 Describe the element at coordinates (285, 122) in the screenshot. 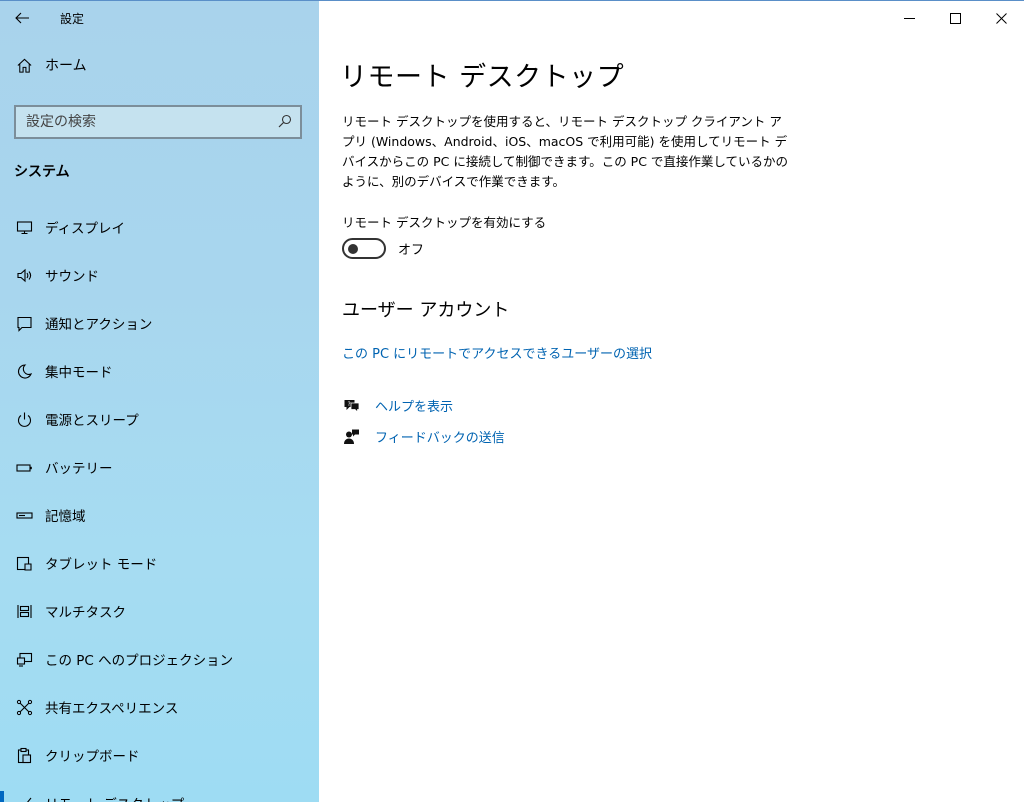

I see `search-icon` at that location.